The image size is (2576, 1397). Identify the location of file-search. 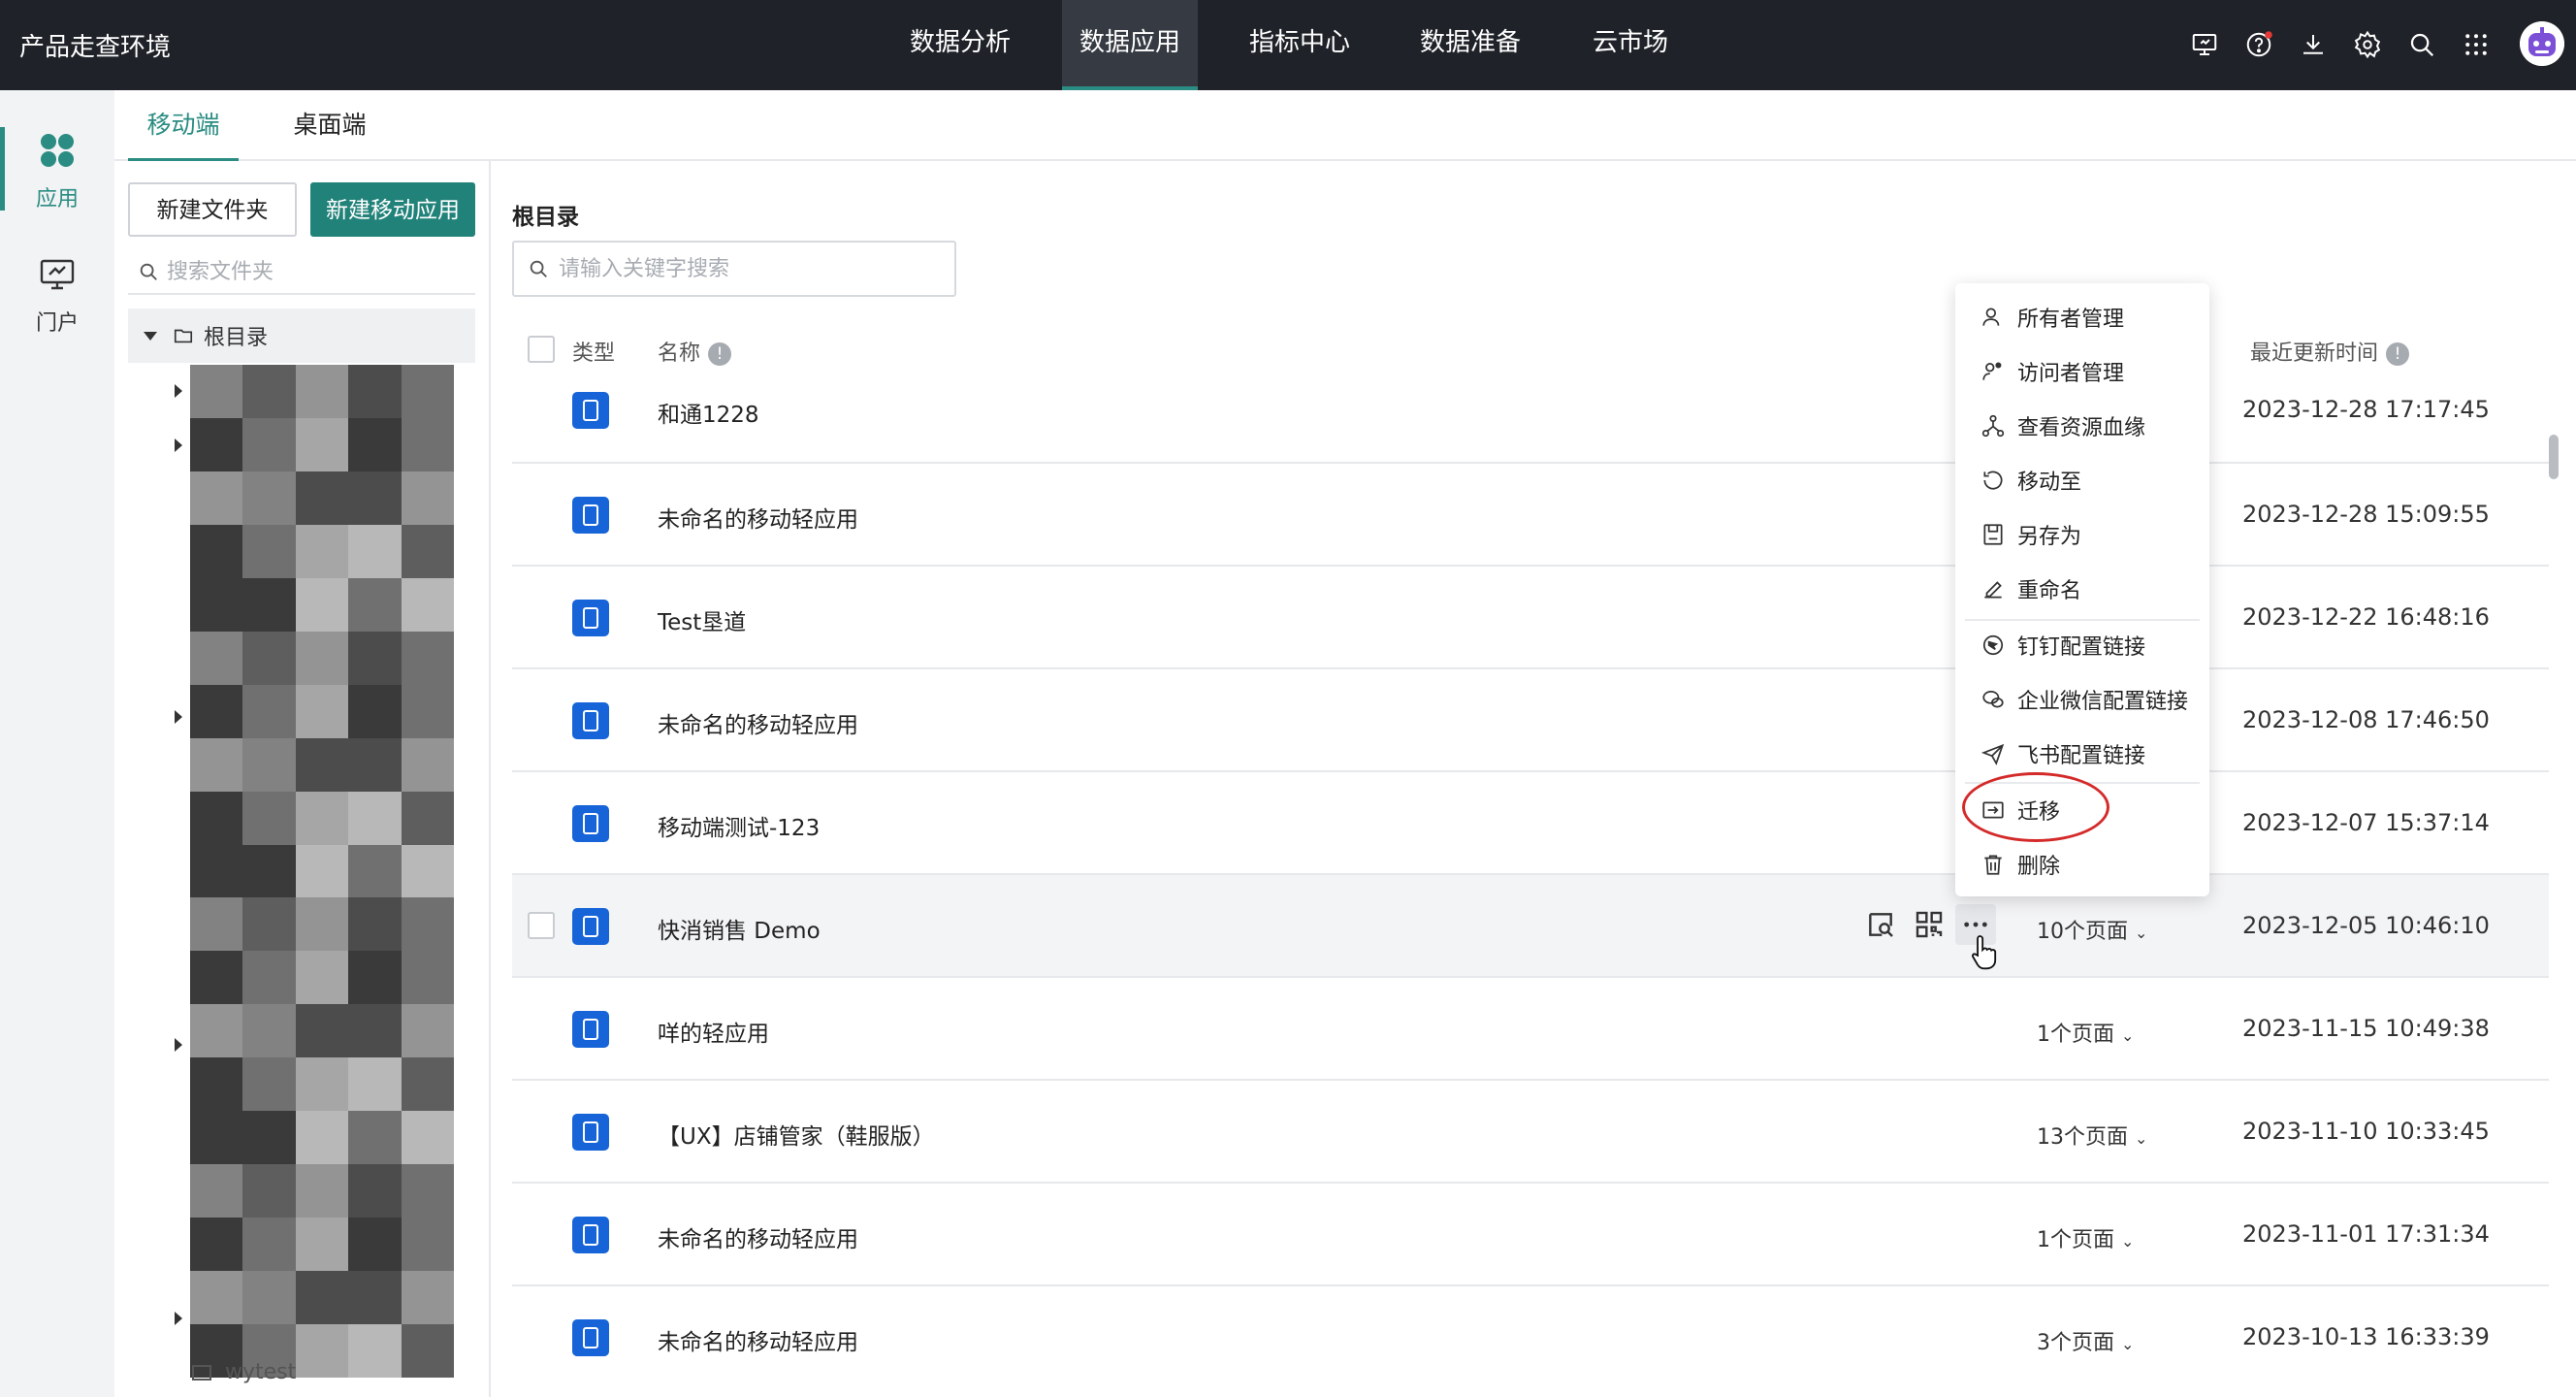
(734, 269).